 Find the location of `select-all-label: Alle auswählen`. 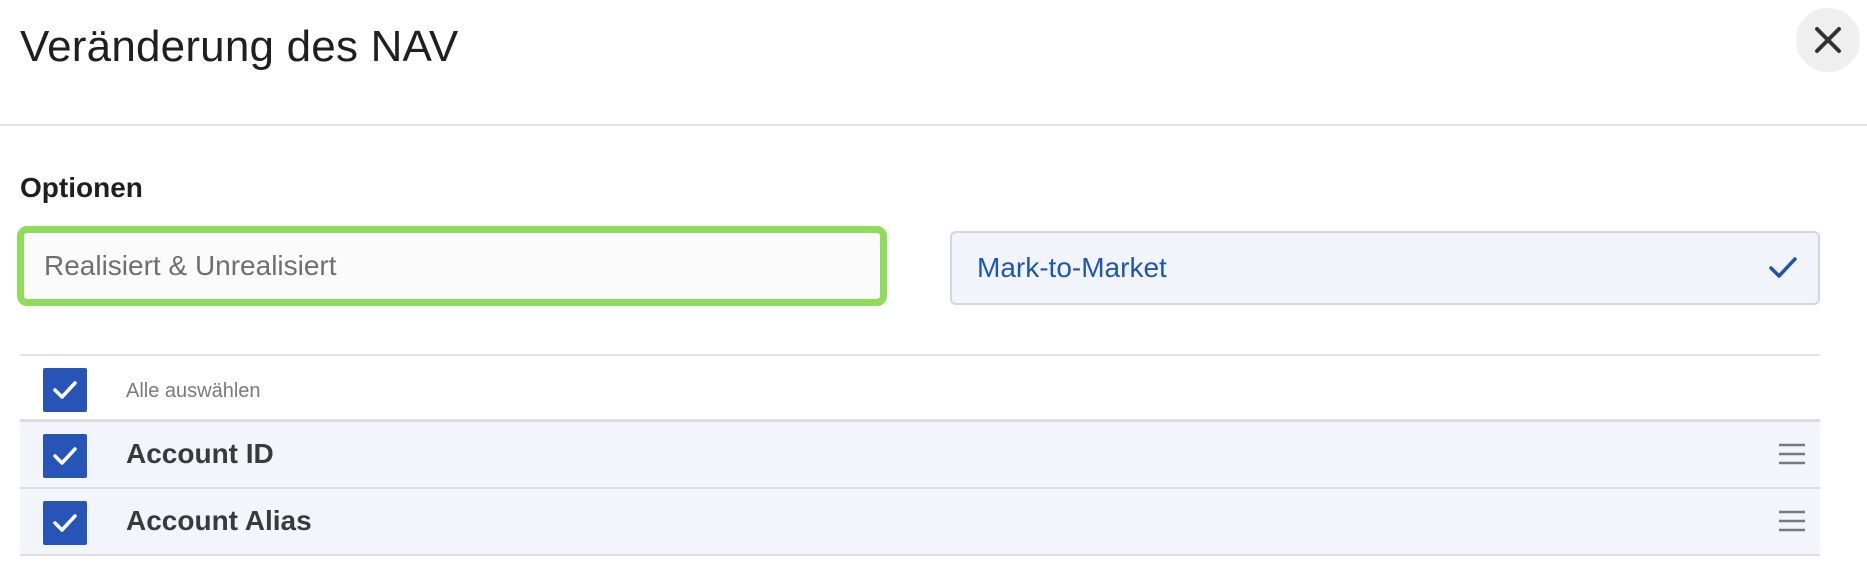

select-all-label: Alle auswählen is located at coordinates (193, 391).